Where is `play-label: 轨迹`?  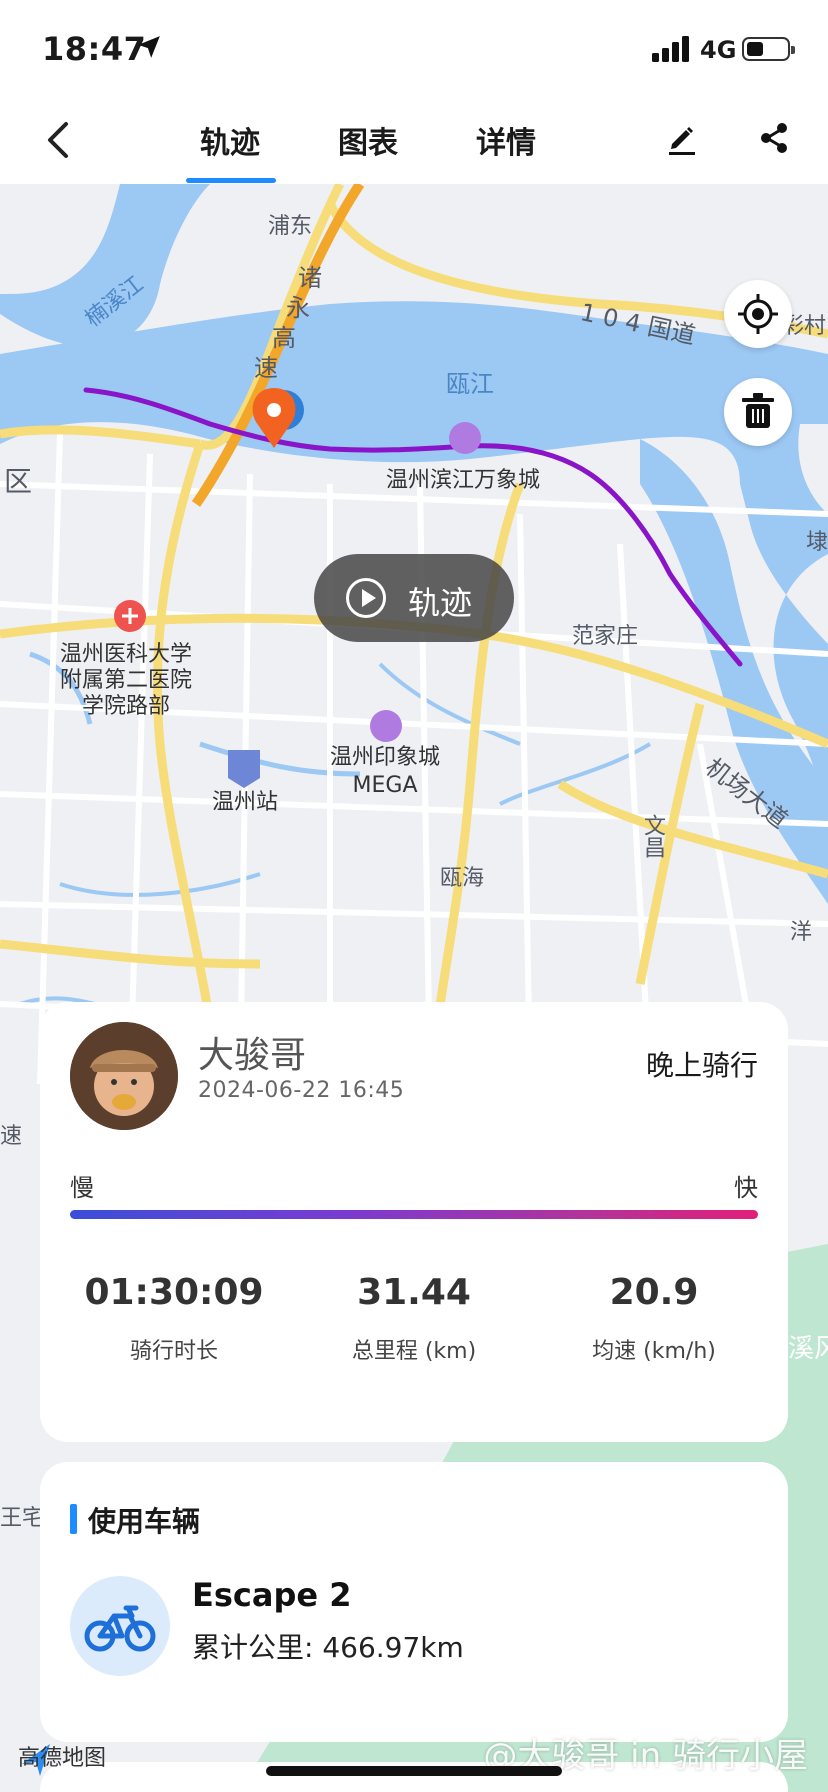
play-label: 轨迹 is located at coordinates (440, 603).